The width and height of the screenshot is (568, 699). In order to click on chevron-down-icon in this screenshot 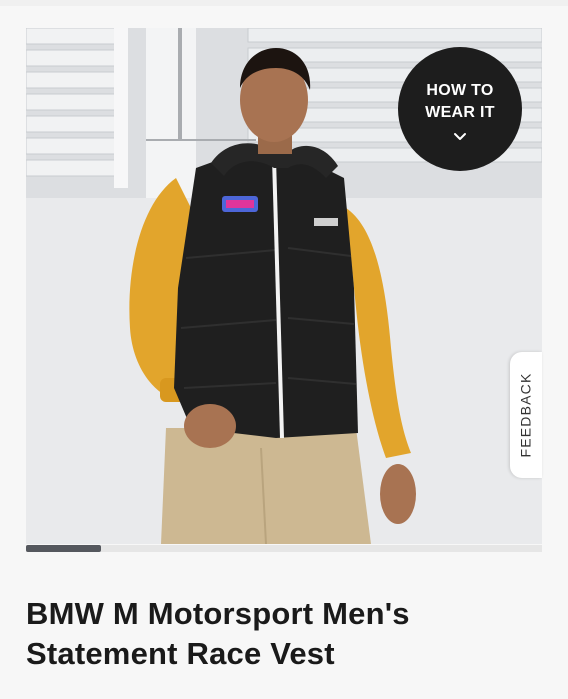, I will do `click(460, 136)`.